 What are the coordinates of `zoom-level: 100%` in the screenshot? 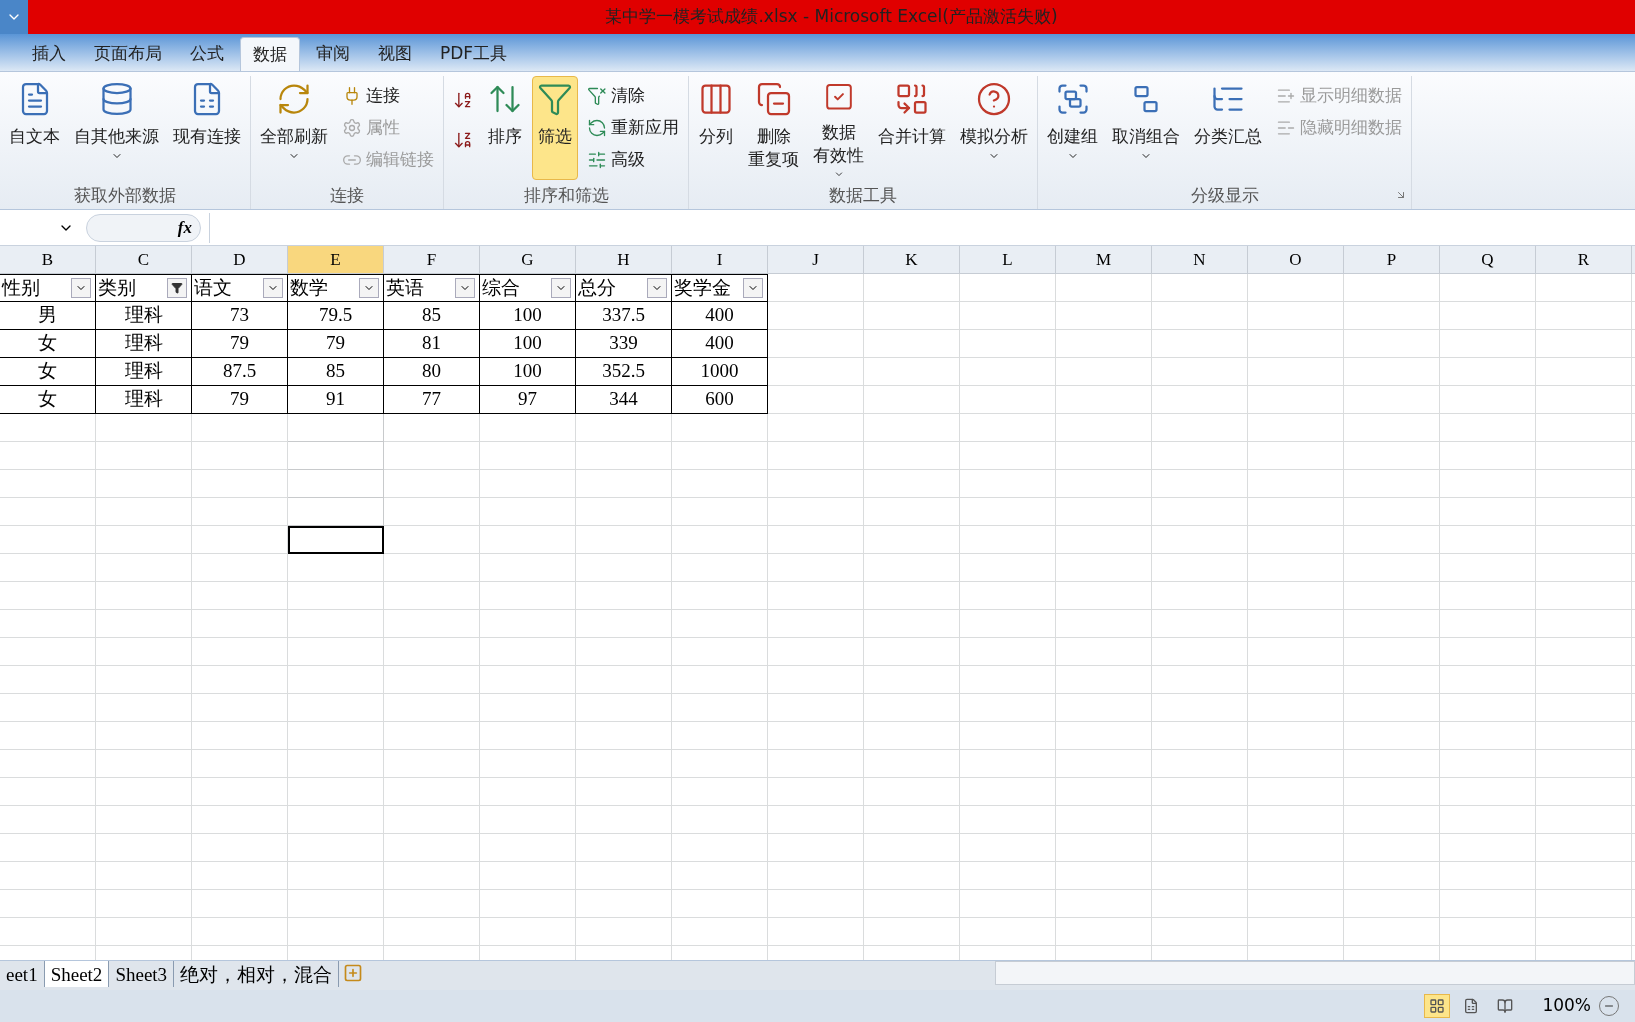 It's located at (1566, 1006).